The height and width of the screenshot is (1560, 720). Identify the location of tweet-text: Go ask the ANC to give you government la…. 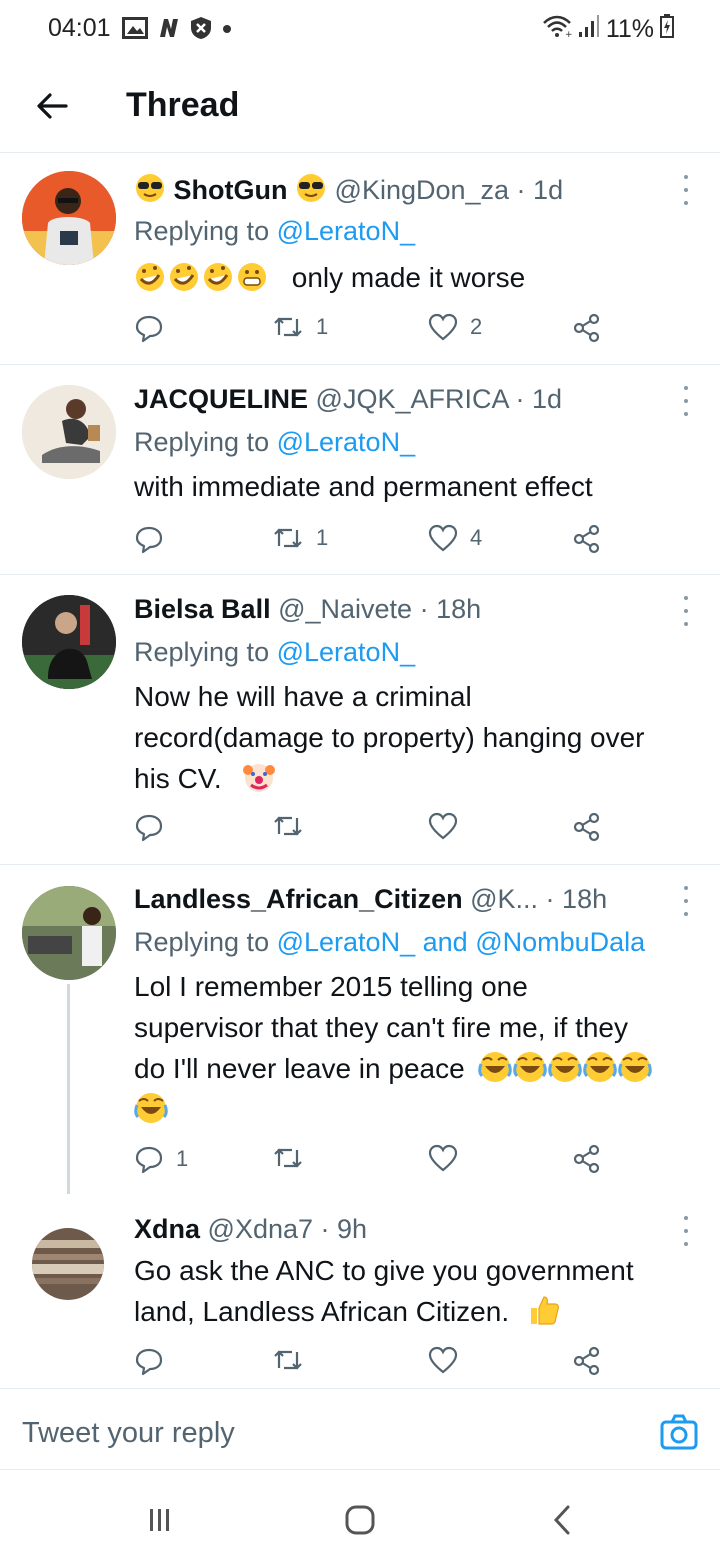
(417, 1291).